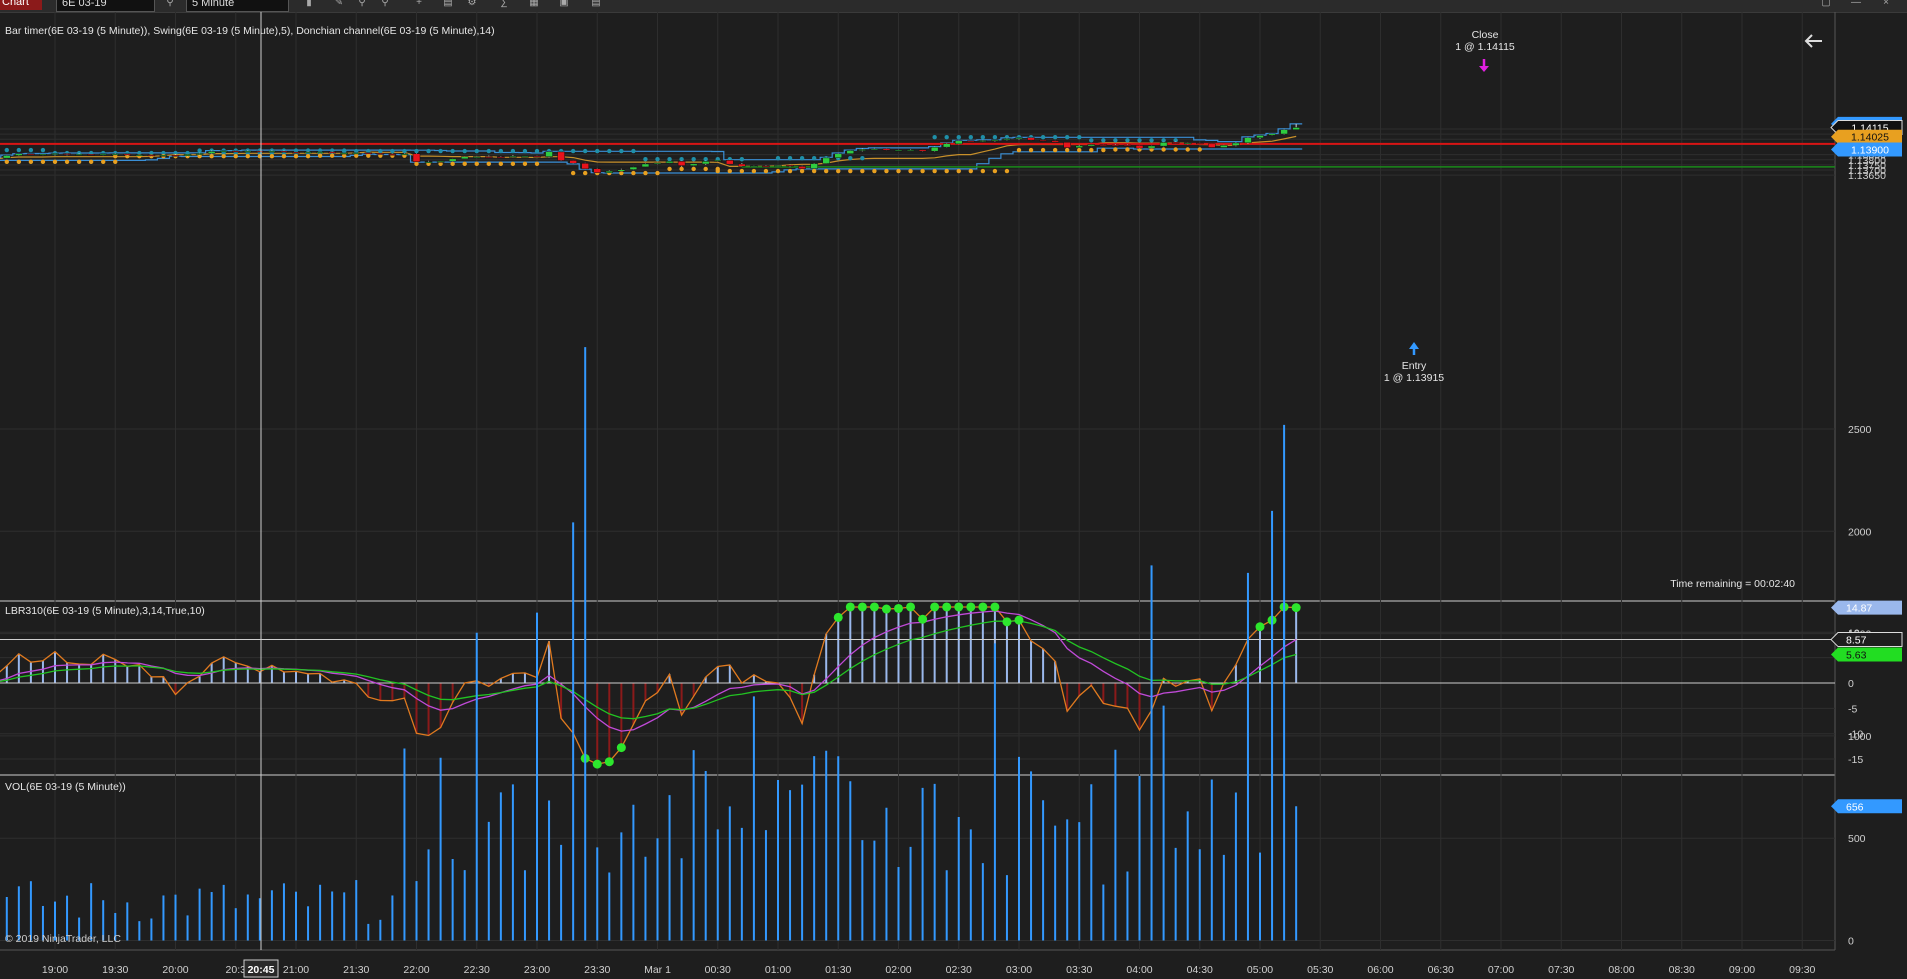 The height and width of the screenshot is (979, 1907). I want to click on interval-selector: 5 Minute, so click(237, 6).